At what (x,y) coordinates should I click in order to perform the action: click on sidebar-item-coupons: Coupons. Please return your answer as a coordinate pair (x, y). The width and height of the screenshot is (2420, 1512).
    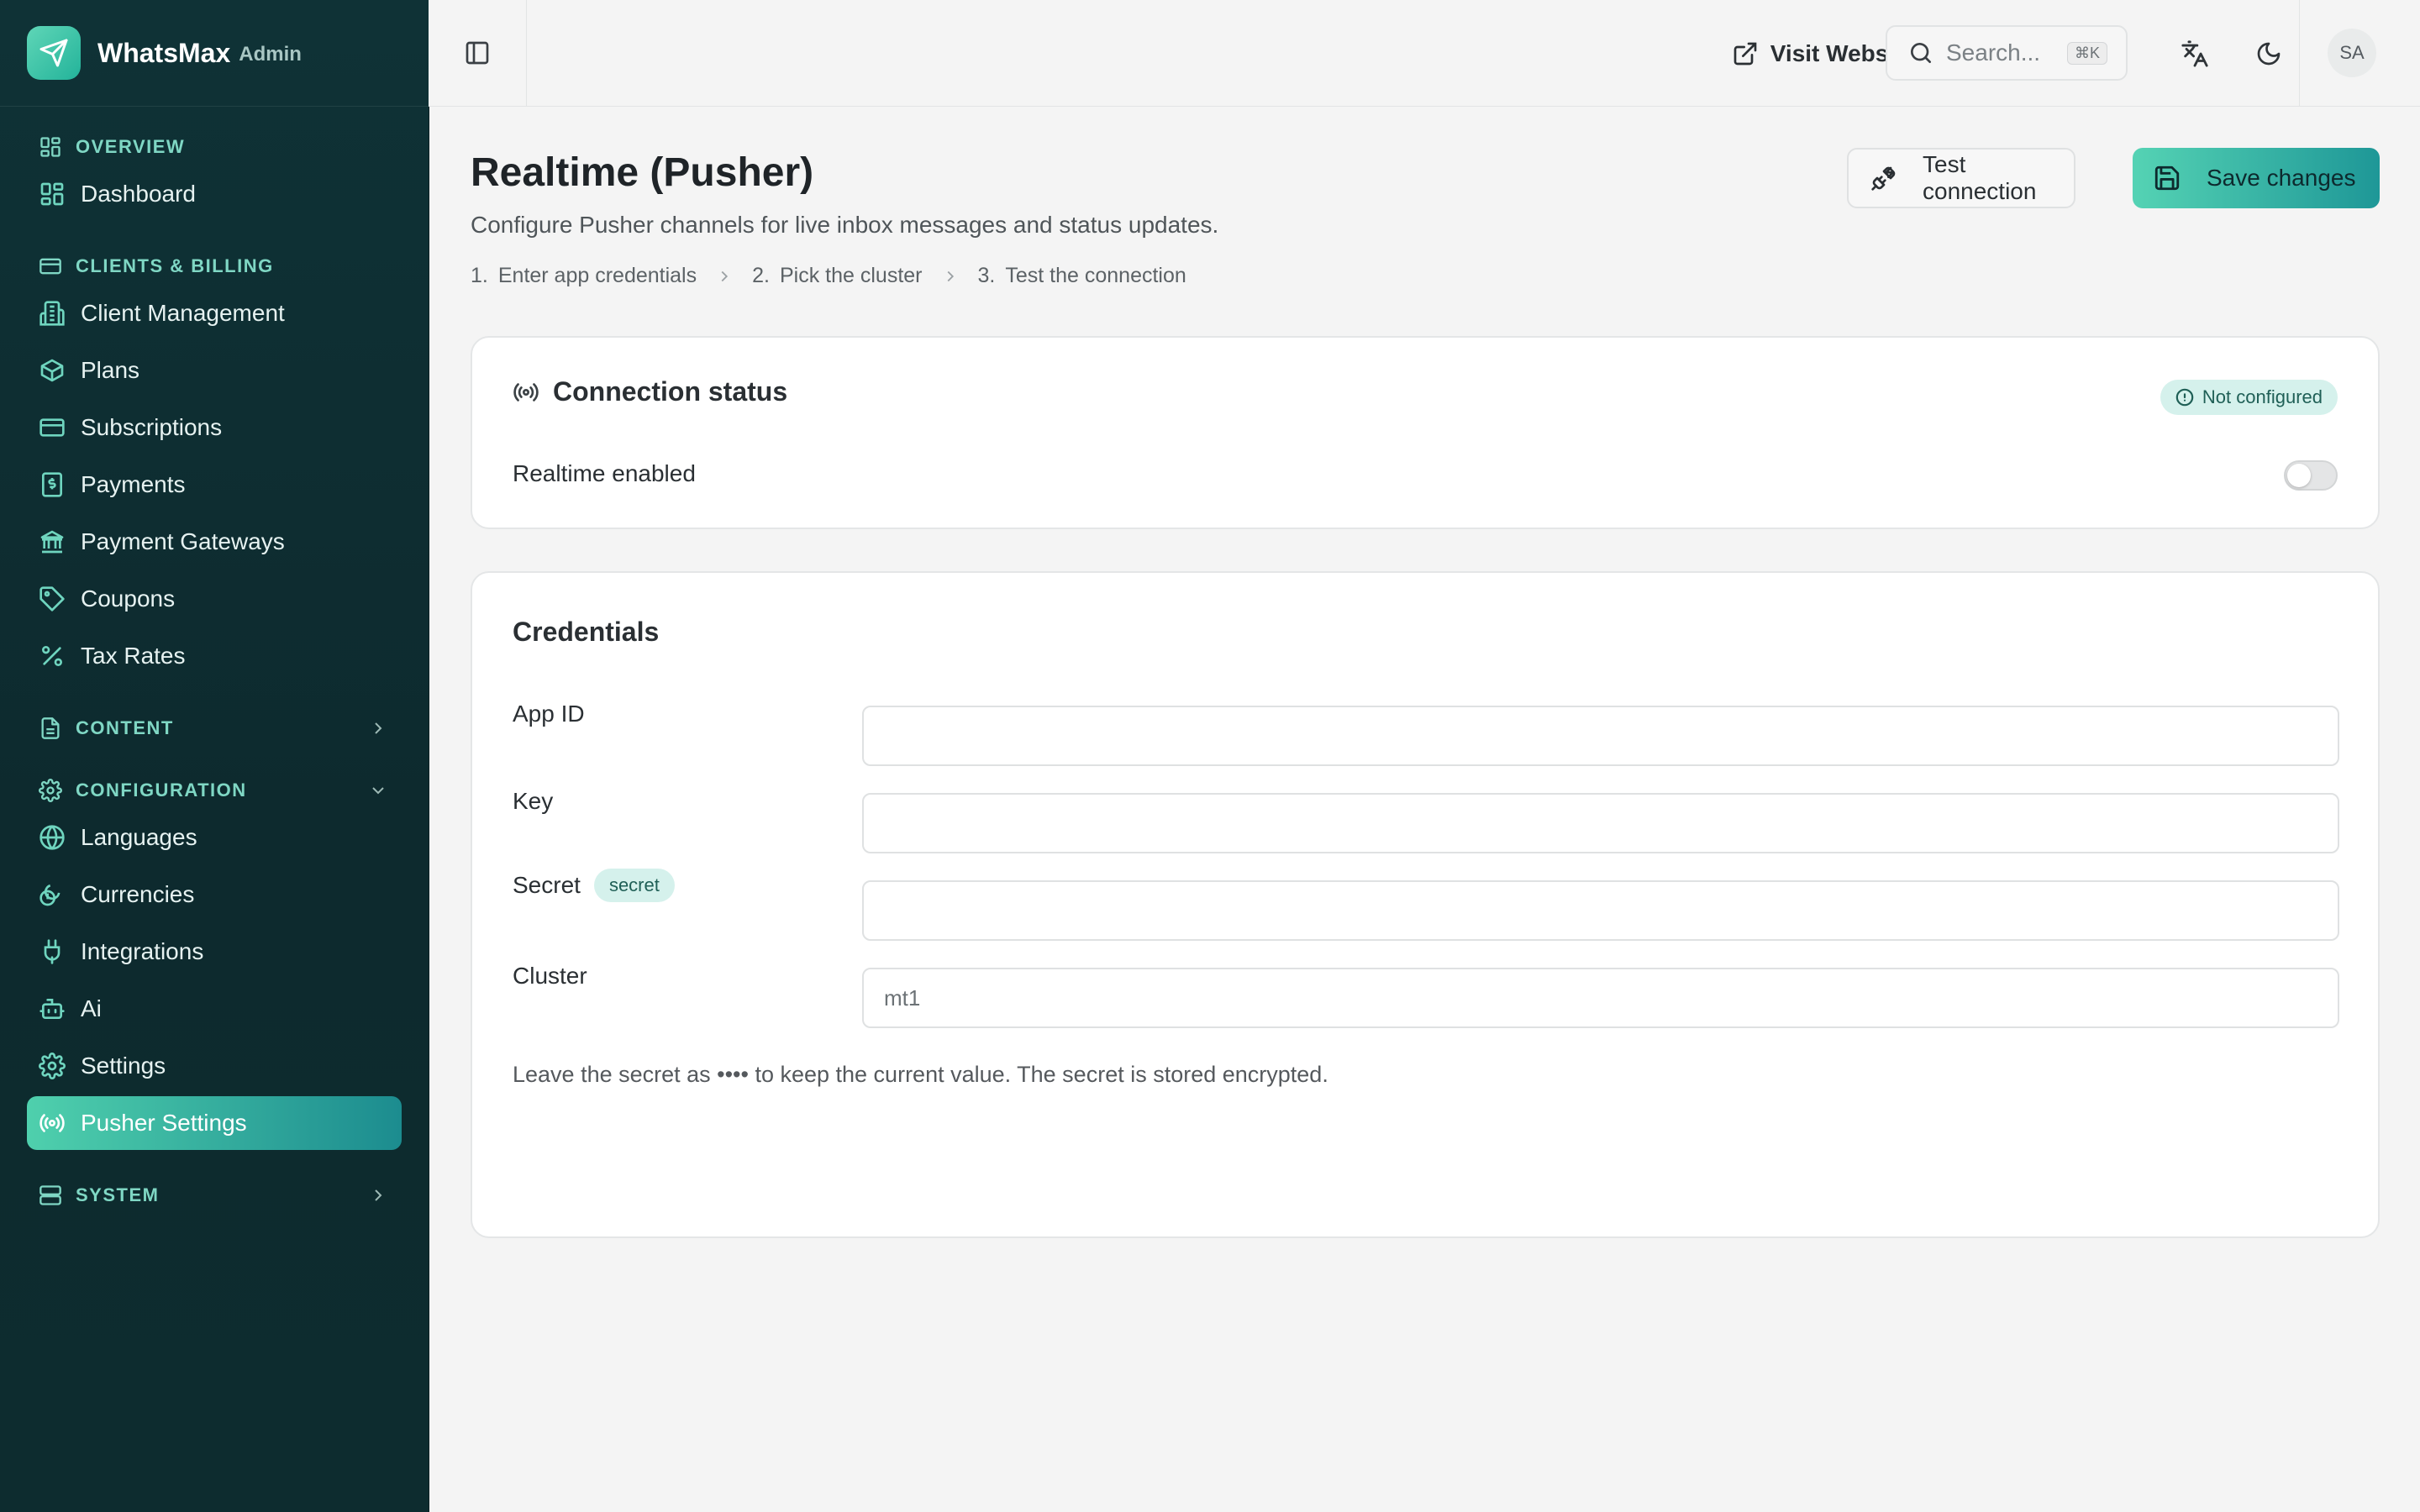
    Looking at the image, I should click on (214, 599).